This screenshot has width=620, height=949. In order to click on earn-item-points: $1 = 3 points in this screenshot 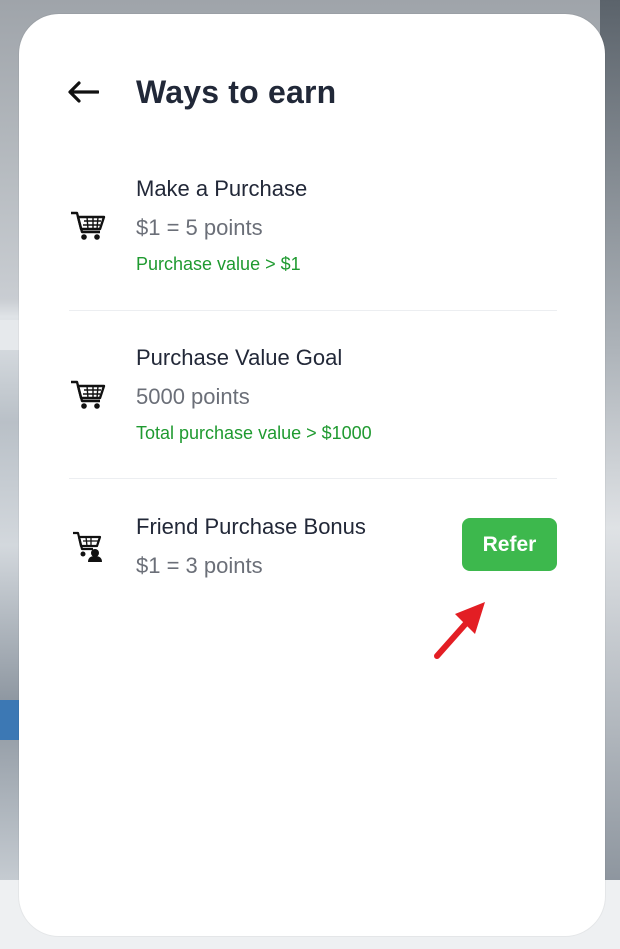, I will do `click(199, 565)`.